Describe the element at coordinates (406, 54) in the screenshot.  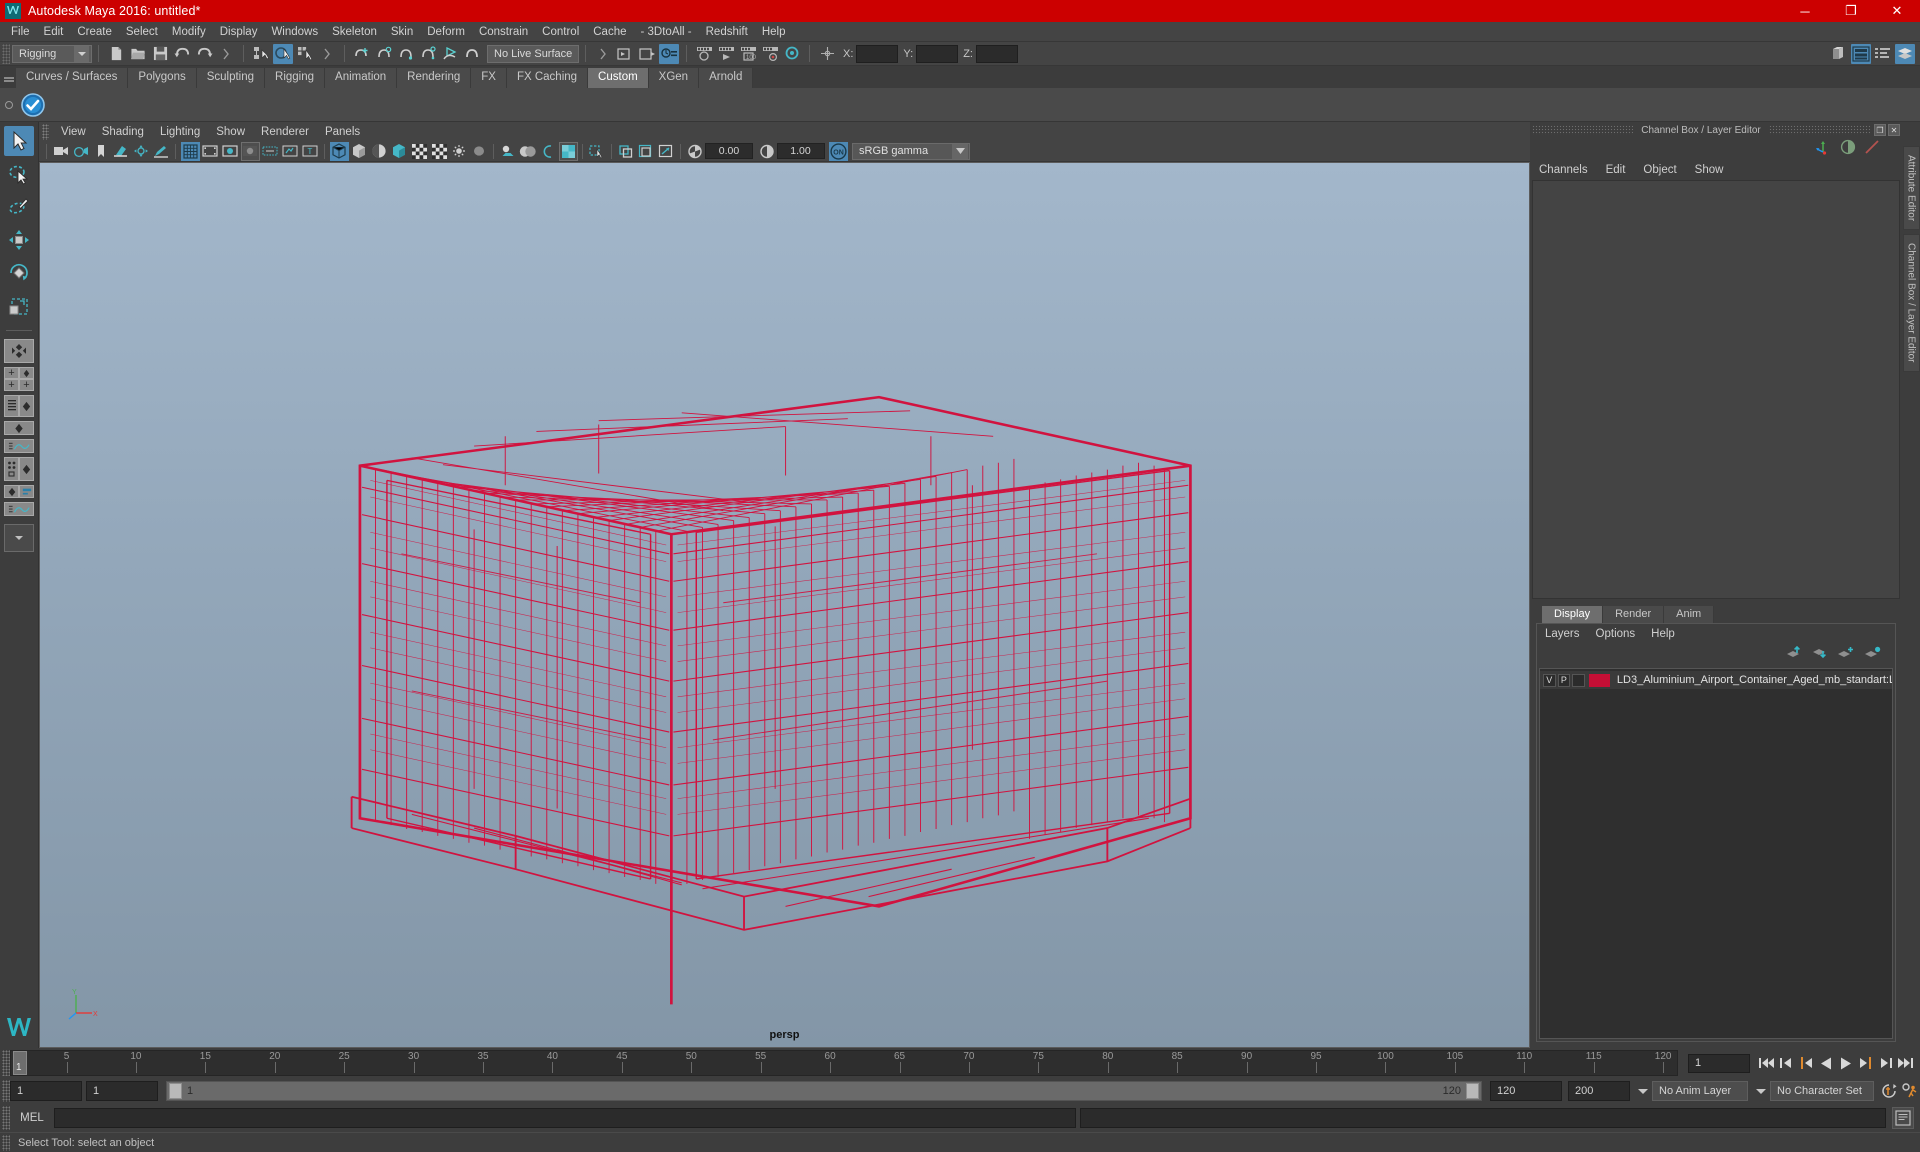
I see `snap-to-point-icon` at that location.